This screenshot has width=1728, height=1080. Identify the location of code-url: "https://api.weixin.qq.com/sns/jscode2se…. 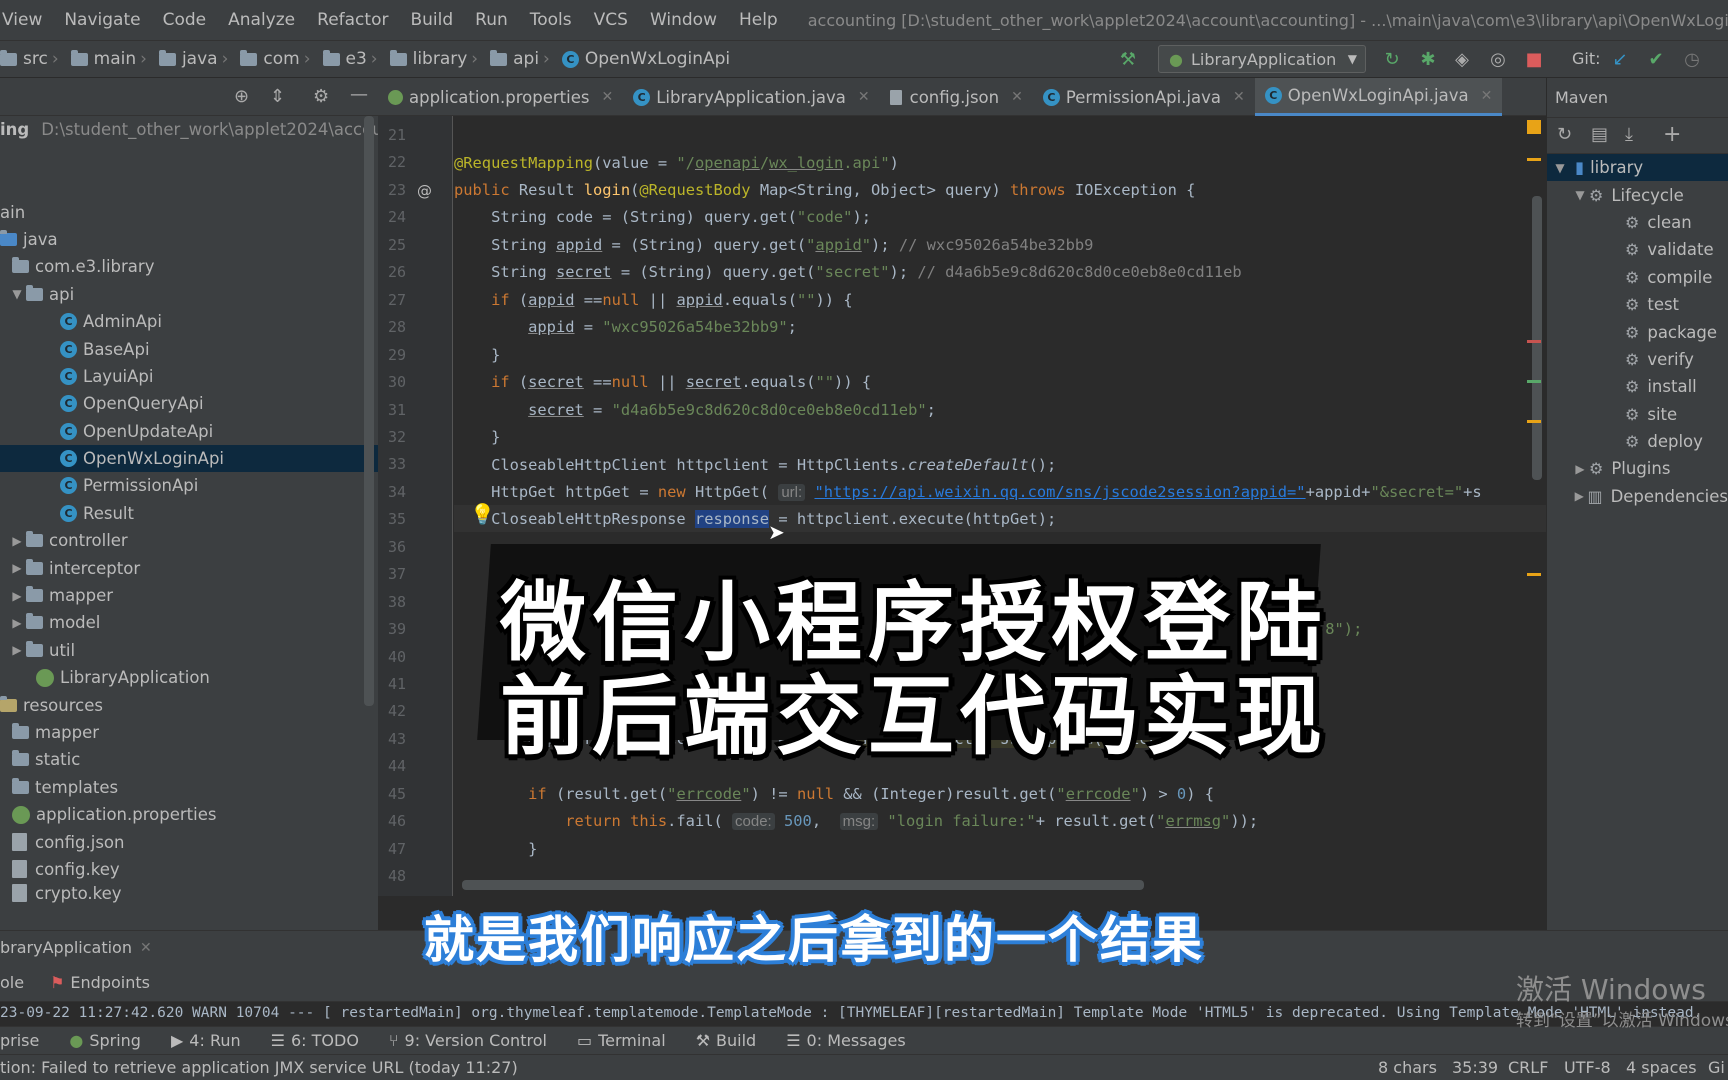
(1059, 492).